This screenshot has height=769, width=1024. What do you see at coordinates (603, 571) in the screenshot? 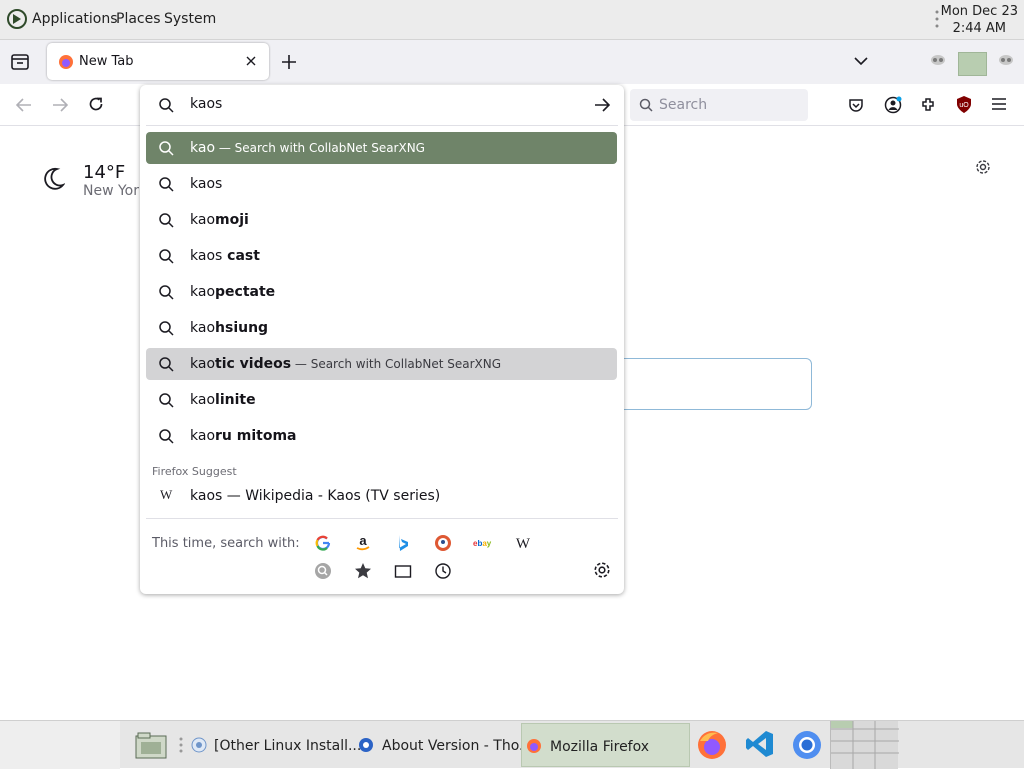
I see `search-settings-gear-icon` at bounding box center [603, 571].